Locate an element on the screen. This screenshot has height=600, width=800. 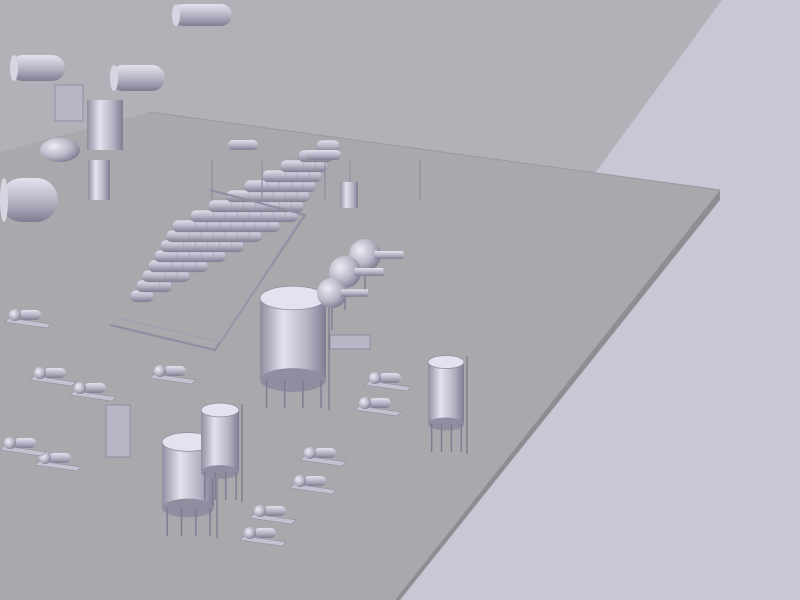
filter-vessel is located at coordinates (349, 195).